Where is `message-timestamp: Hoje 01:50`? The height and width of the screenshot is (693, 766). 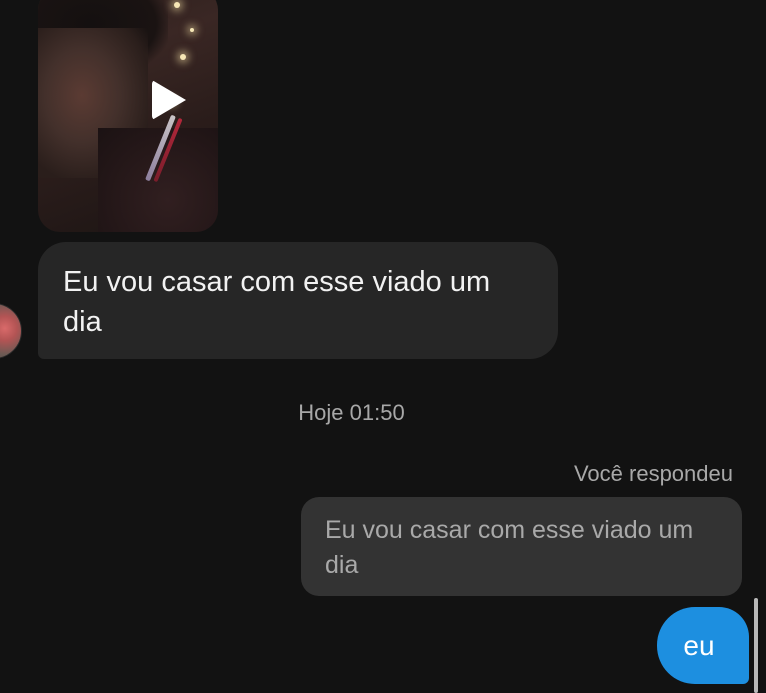
message-timestamp: Hoje 01:50 is located at coordinates (351, 412).